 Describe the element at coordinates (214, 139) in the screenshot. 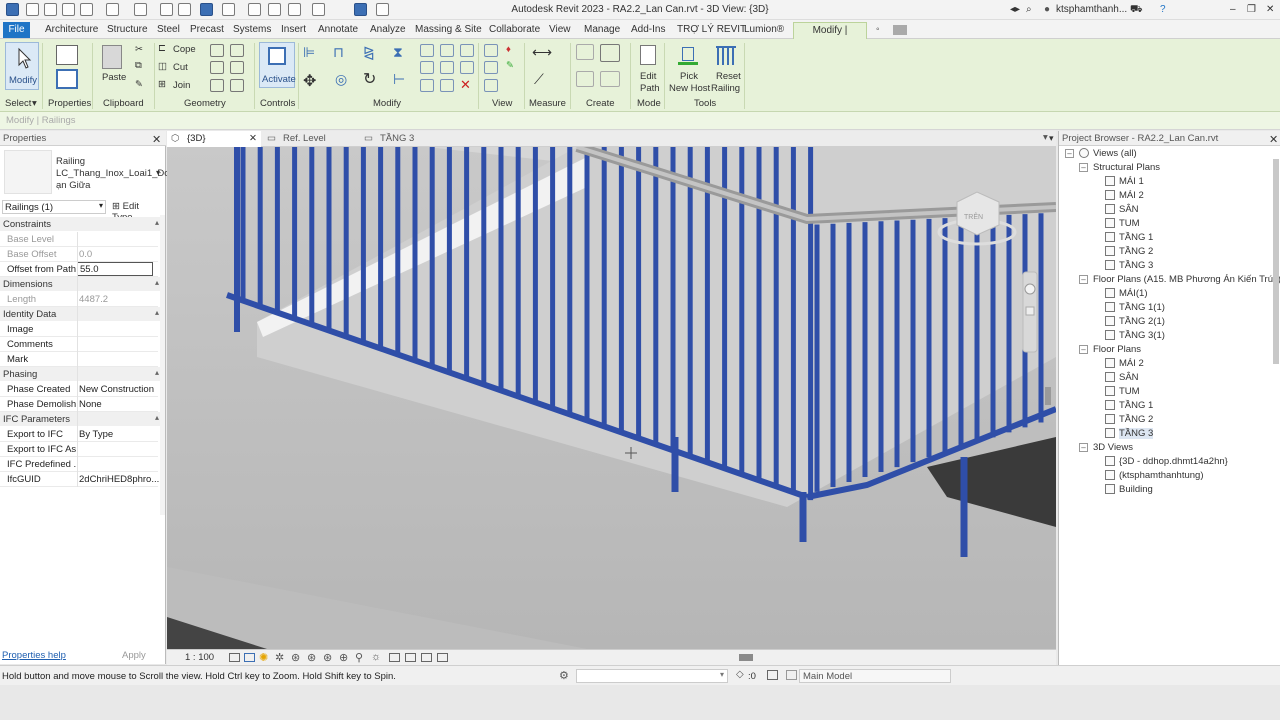

I see `tab-3d-view: ⬡ {3D} ✕` at that location.